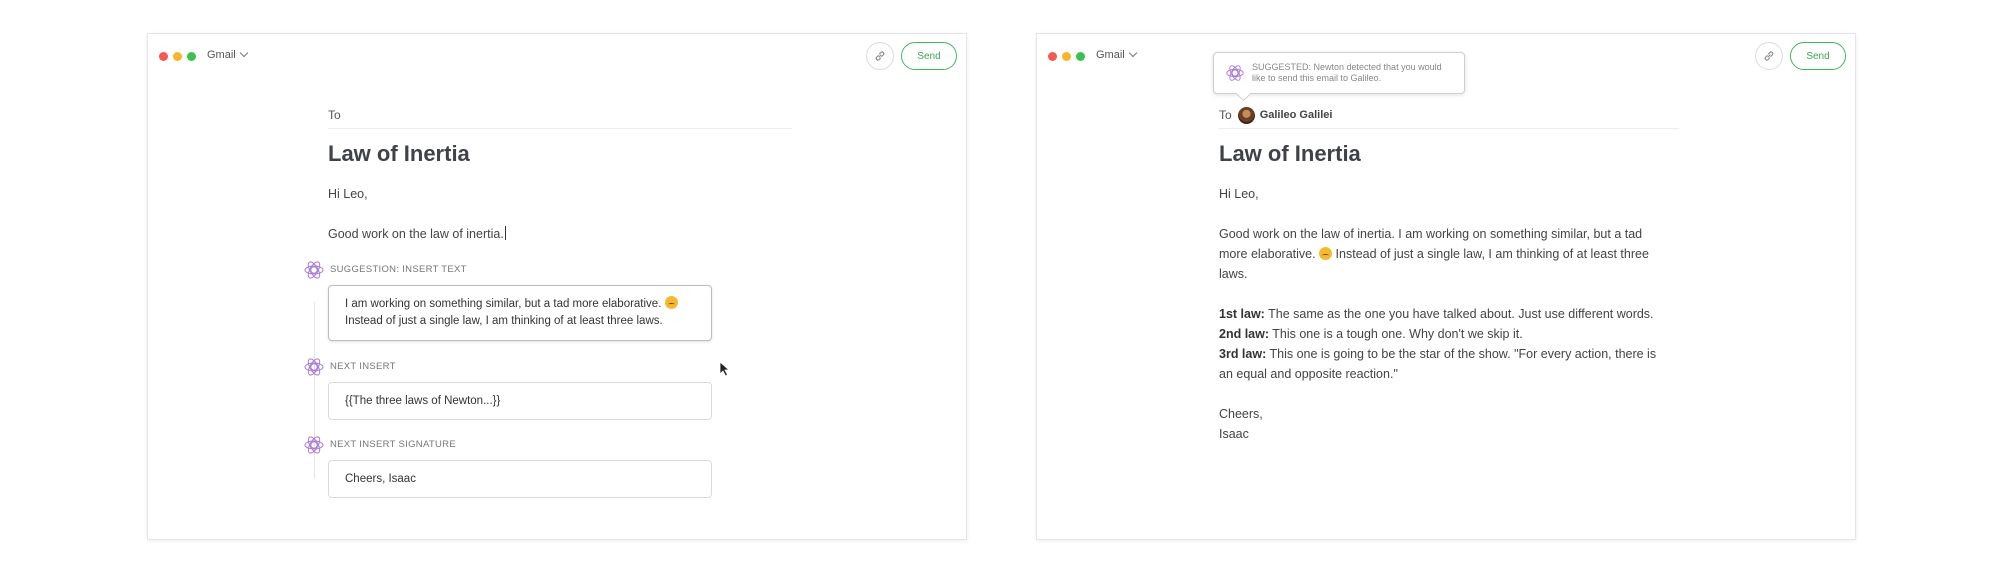 Image resolution: width=2000 pixels, height=572 pixels. Describe the element at coordinates (1267, 254) in the screenshot. I see `body-fragment: more elaborative.` at that location.